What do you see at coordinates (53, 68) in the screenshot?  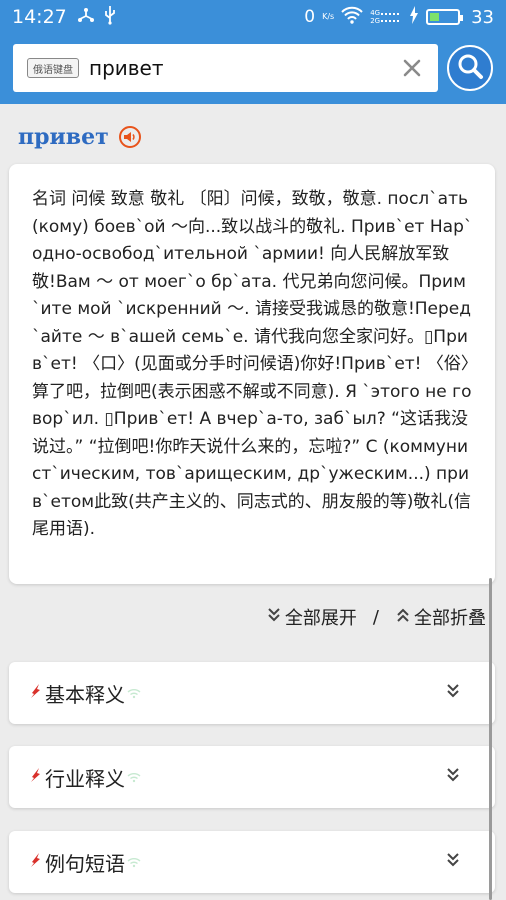 I see `russian-keyboard-badge: 俄语键盘` at bounding box center [53, 68].